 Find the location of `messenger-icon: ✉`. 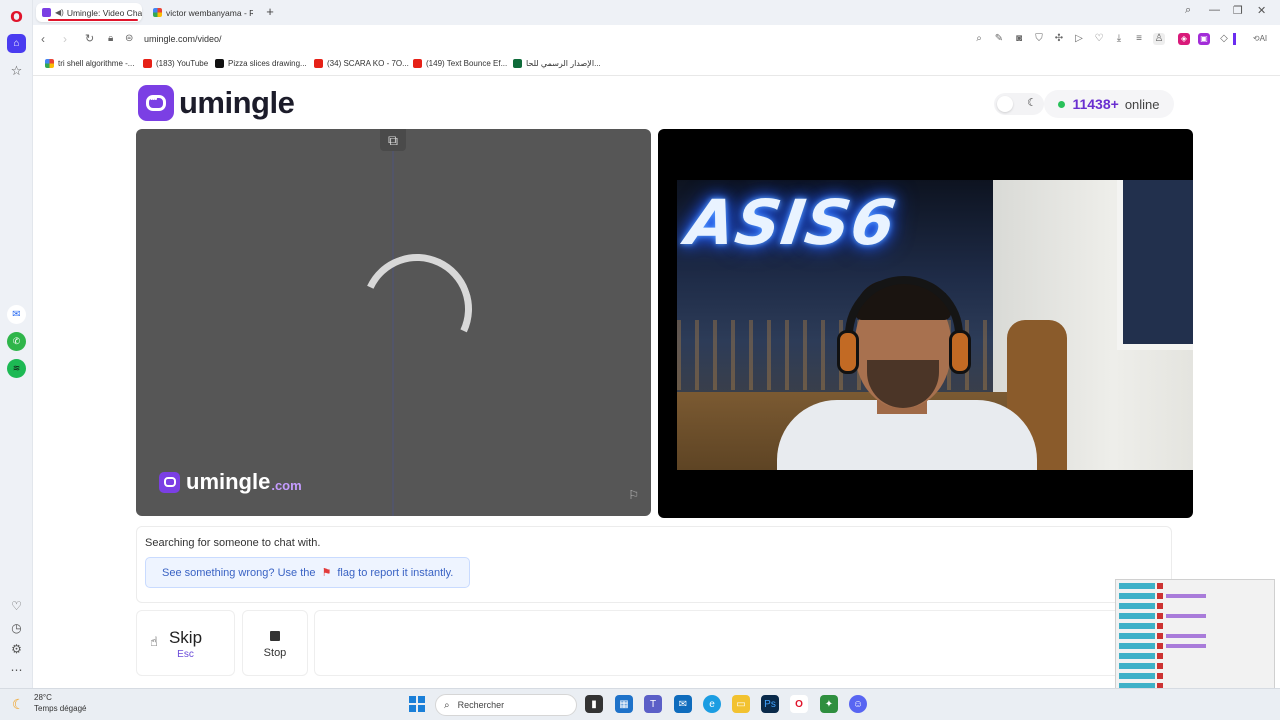

messenger-icon: ✉ is located at coordinates (16, 314).